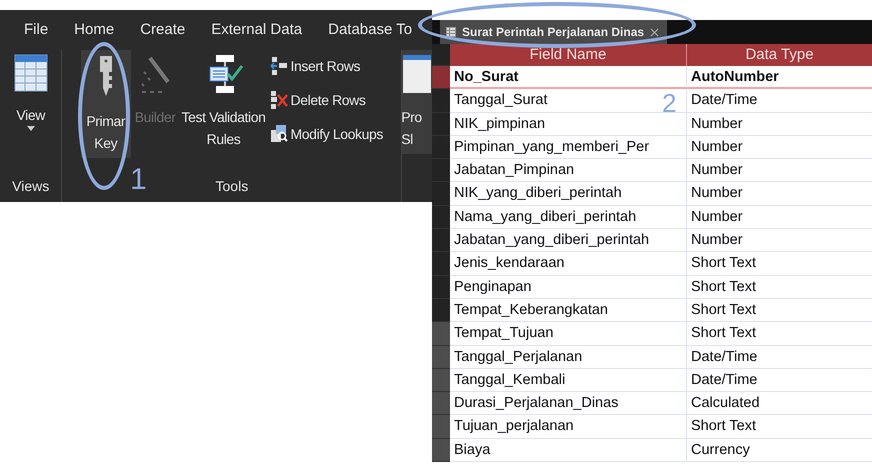  I want to click on table-cell: Jabatan_Pimpinan, so click(568, 170).